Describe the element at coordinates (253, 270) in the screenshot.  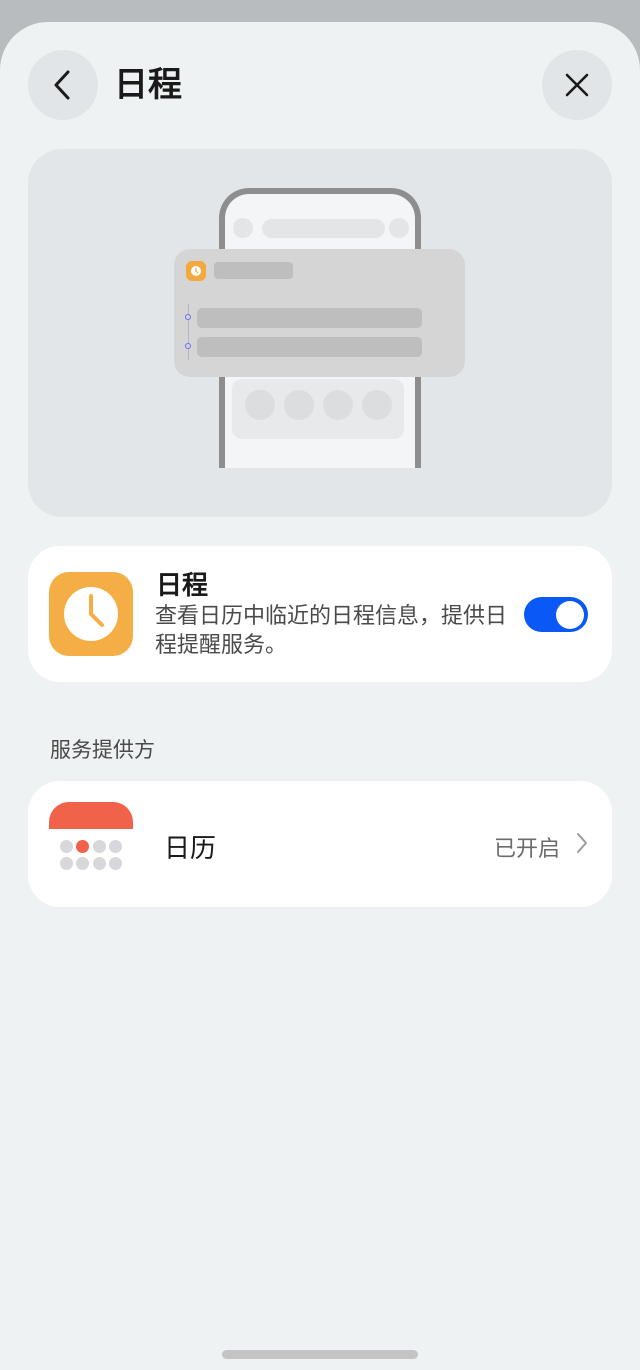
I see `notification-title-placeholder` at that location.